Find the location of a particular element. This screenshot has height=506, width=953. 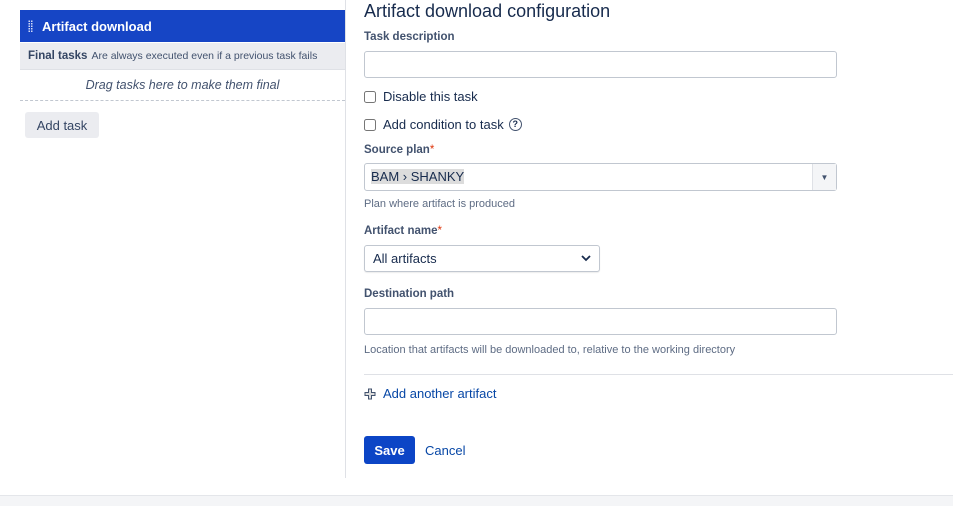

source-plan-label-text: Source plan is located at coordinates (397, 150).